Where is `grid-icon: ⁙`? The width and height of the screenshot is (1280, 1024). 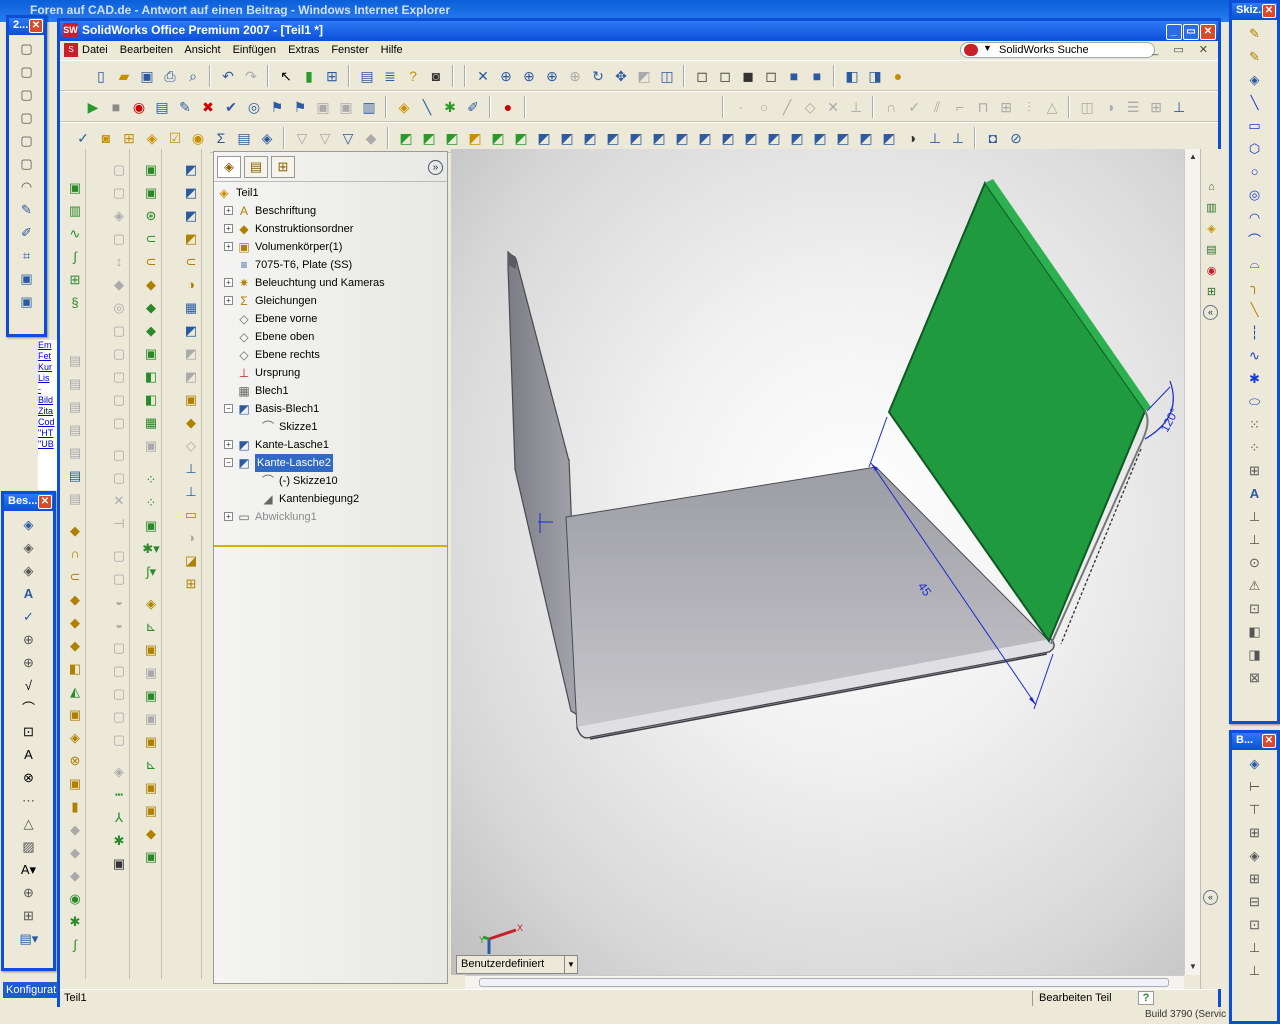 grid-icon: ⁙ is located at coordinates (1255, 425).